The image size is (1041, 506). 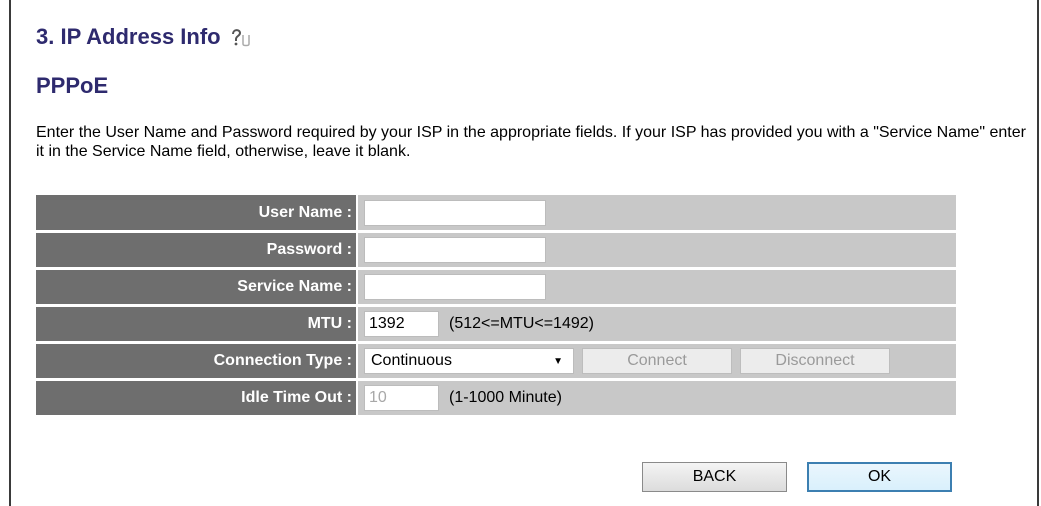 I want to click on help-icon, so click(x=240, y=37).